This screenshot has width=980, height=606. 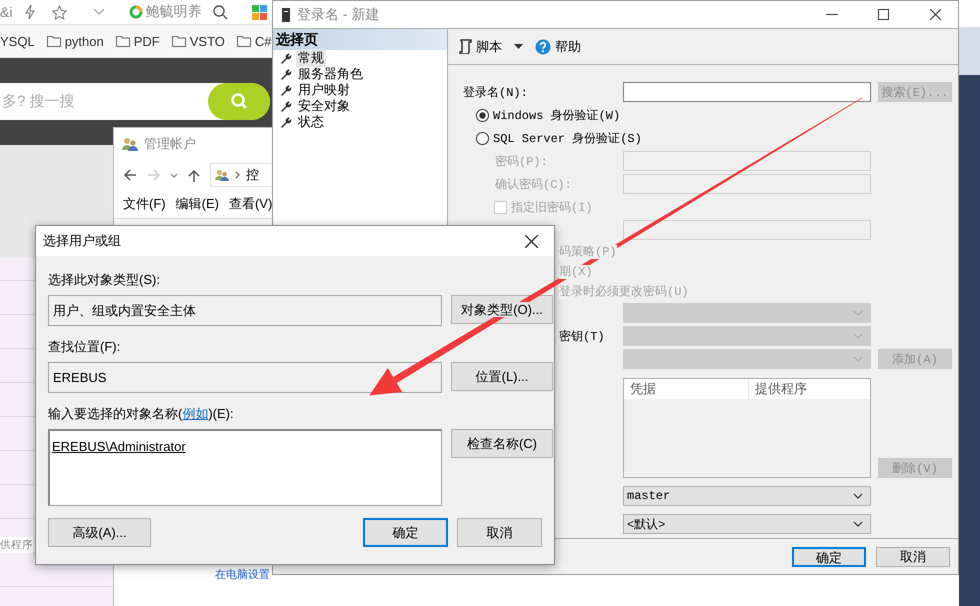 I want to click on bookmark: VSTO, so click(x=207, y=41).